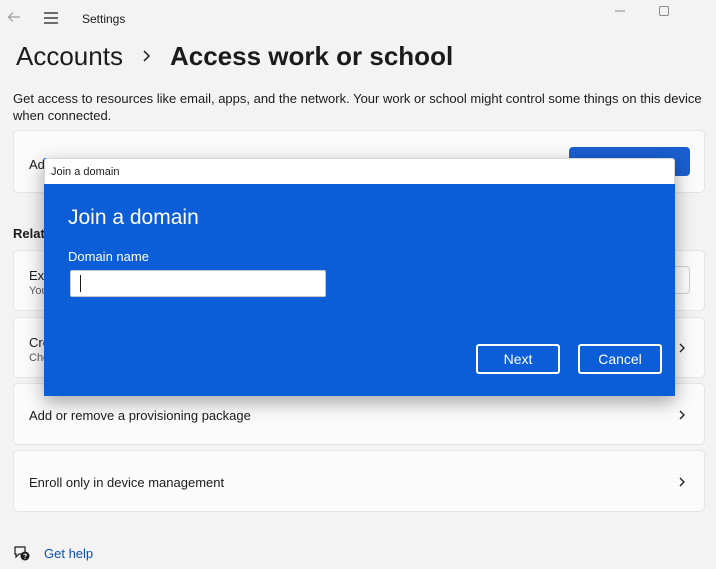  What do you see at coordinates (104, 19) in the screenshot?
I see `window-title: Settings` at bounding box center [104, 19].